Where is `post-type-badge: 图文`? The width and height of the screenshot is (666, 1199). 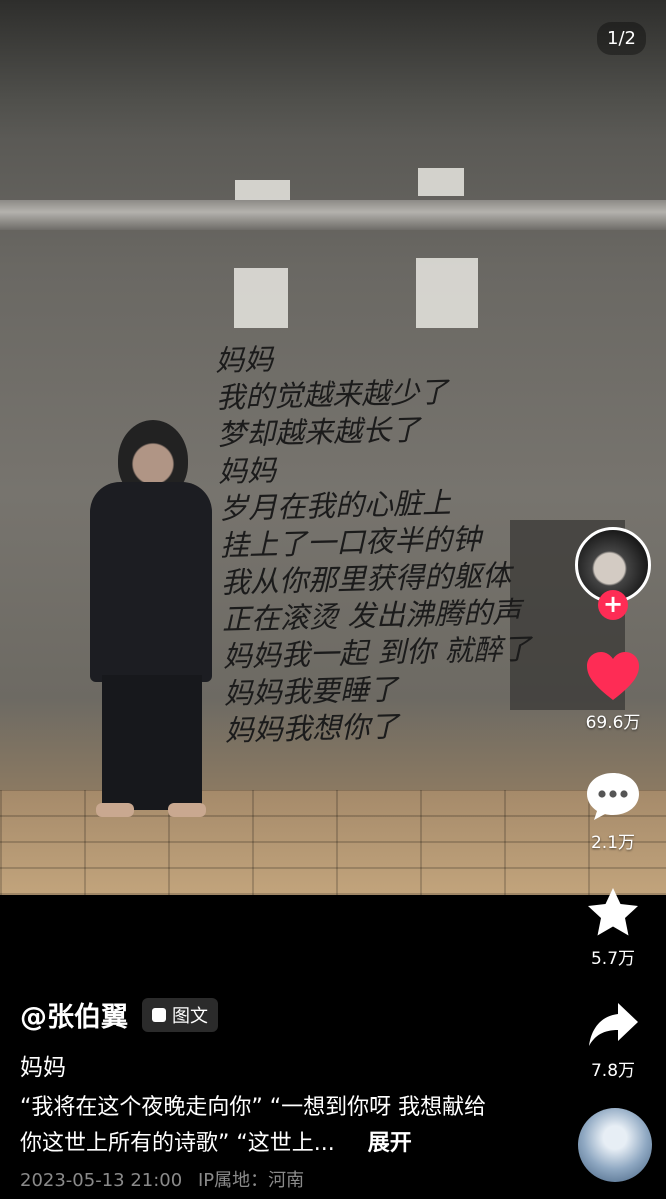 post-type-badge: 图文 is located at coordinates (180, 1014).